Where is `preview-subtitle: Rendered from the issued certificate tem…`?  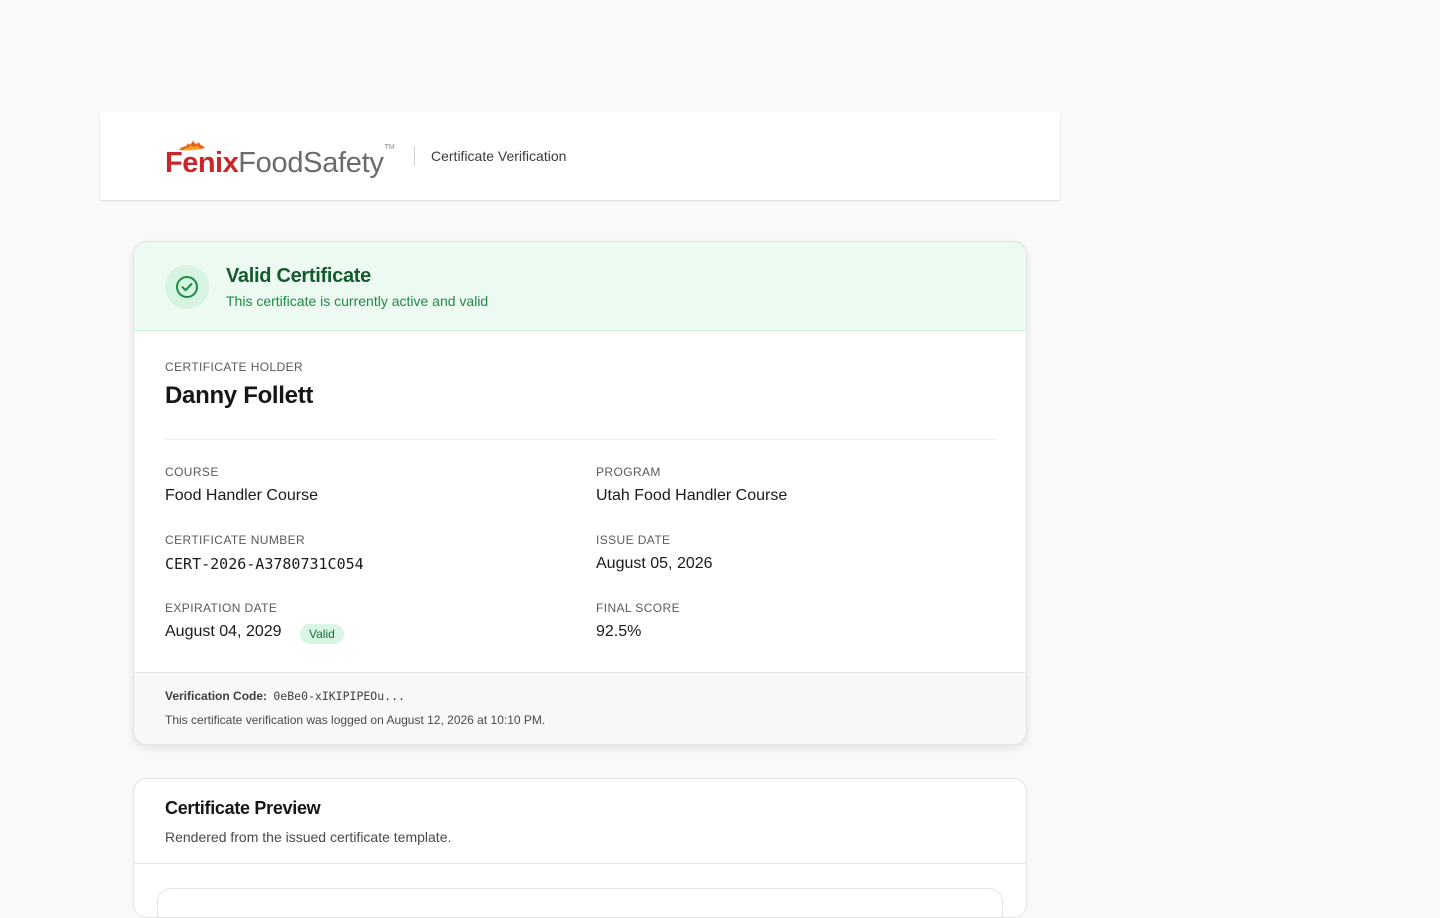 preview-subtitle: Rendered from the issued certificate tem… is located at coordinates (308, 837).